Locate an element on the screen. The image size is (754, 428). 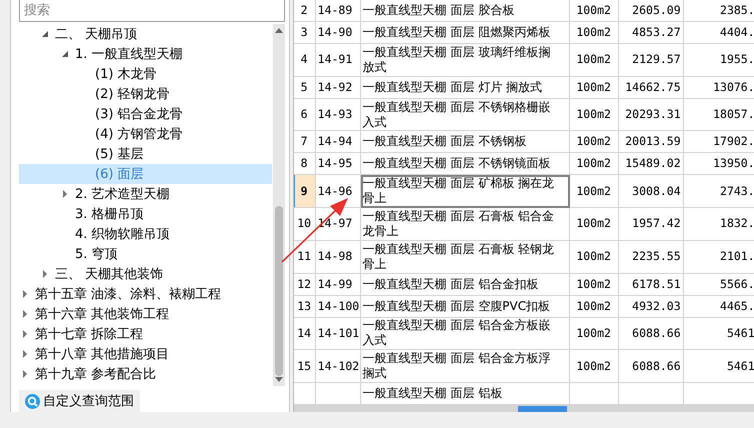
row-number: 13 is located at coordinates (305, 307).